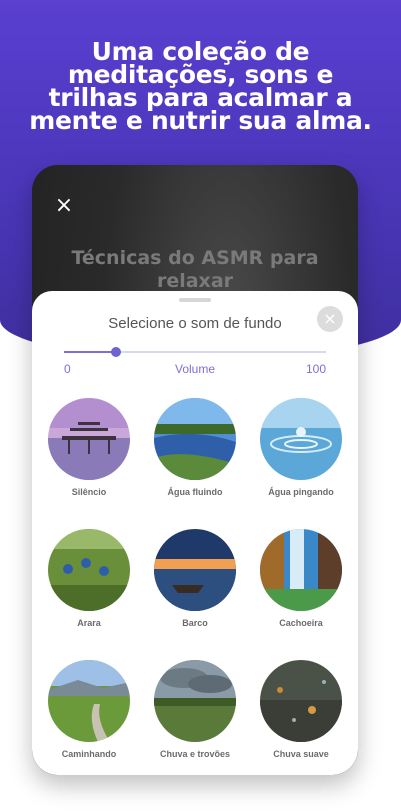 The width and height of the screenshot is (401, 811). What do you see at coordinates (195, 492) in the screenshot?
I see `sound-label: Água fluindo` at bounding box center [195, 492].